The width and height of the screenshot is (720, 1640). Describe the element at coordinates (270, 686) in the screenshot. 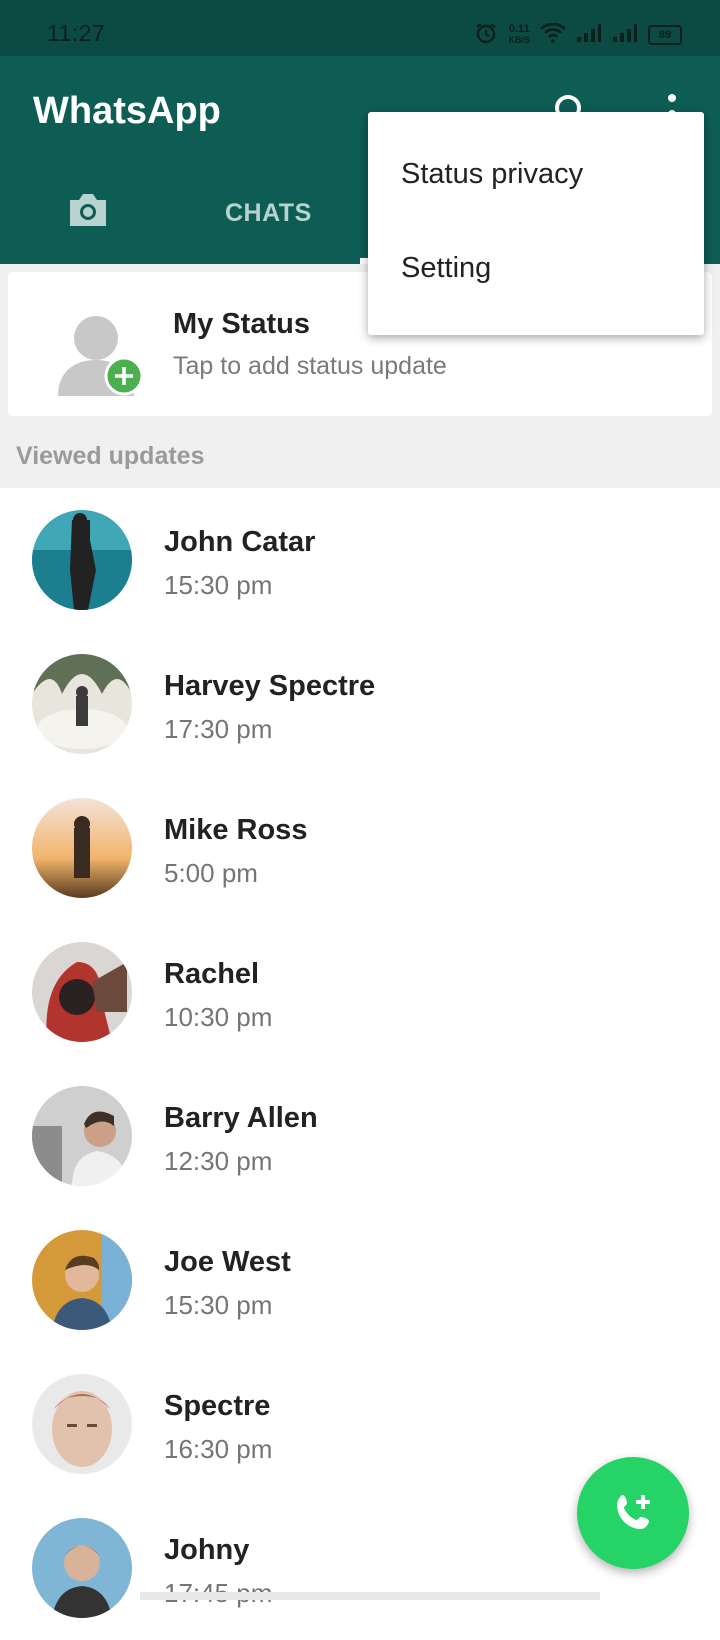

I see `status-name: Harvey Spectre` at that location.